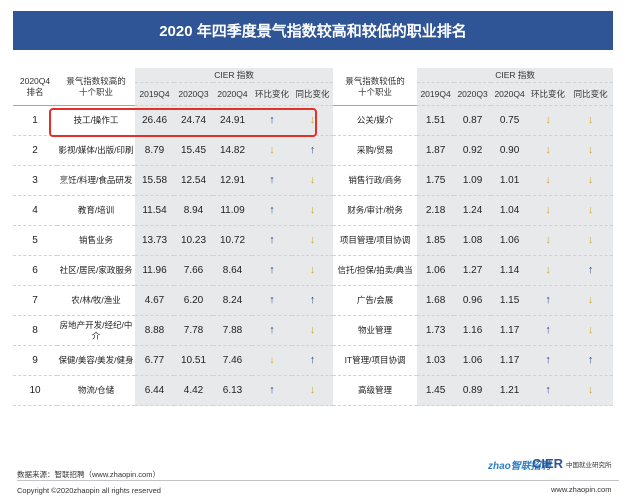 The width and height of the screenshot is (639, 502). I want to click on top-row-highlight, so click(183, 122).